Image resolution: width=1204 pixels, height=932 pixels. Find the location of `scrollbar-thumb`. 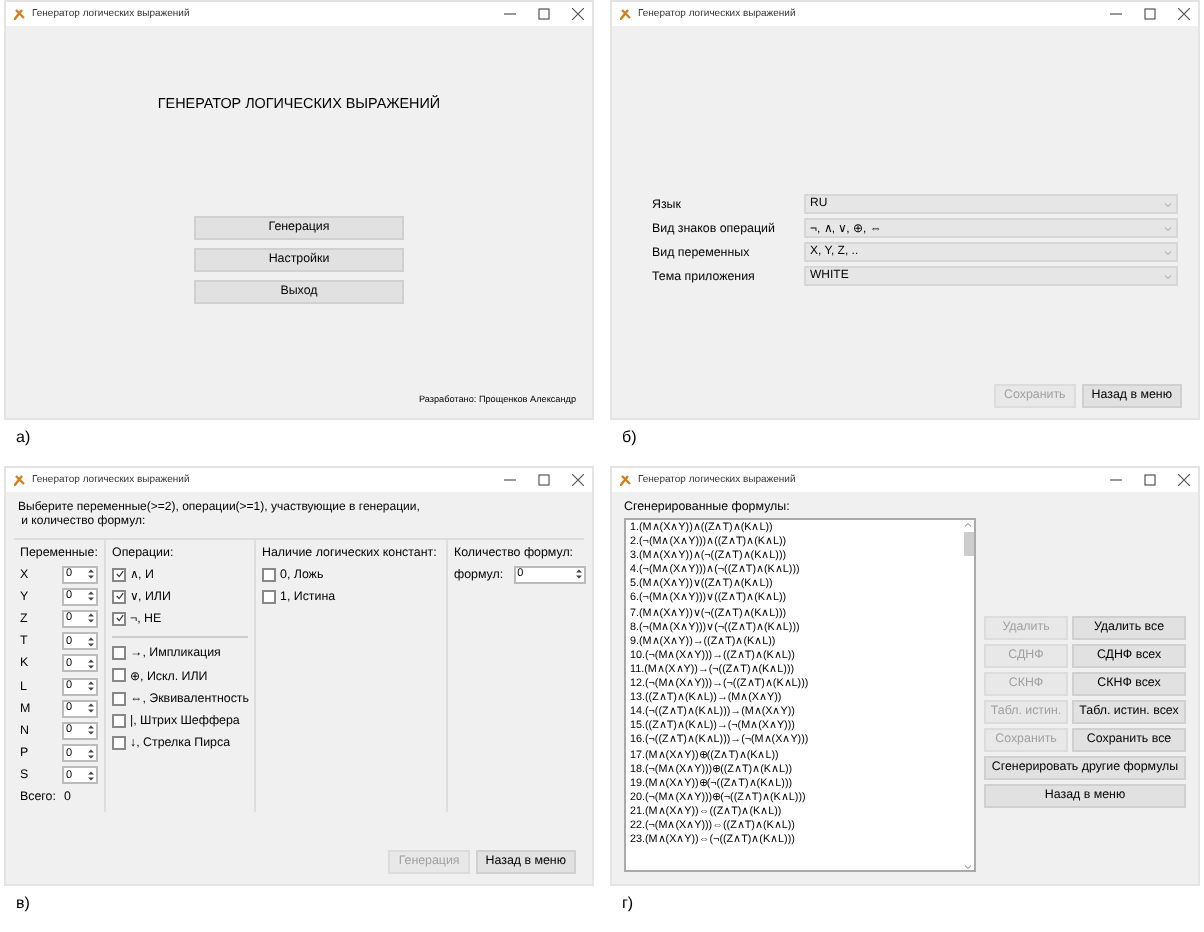

scrollbar-thumb is located at coordinates (968, 544).